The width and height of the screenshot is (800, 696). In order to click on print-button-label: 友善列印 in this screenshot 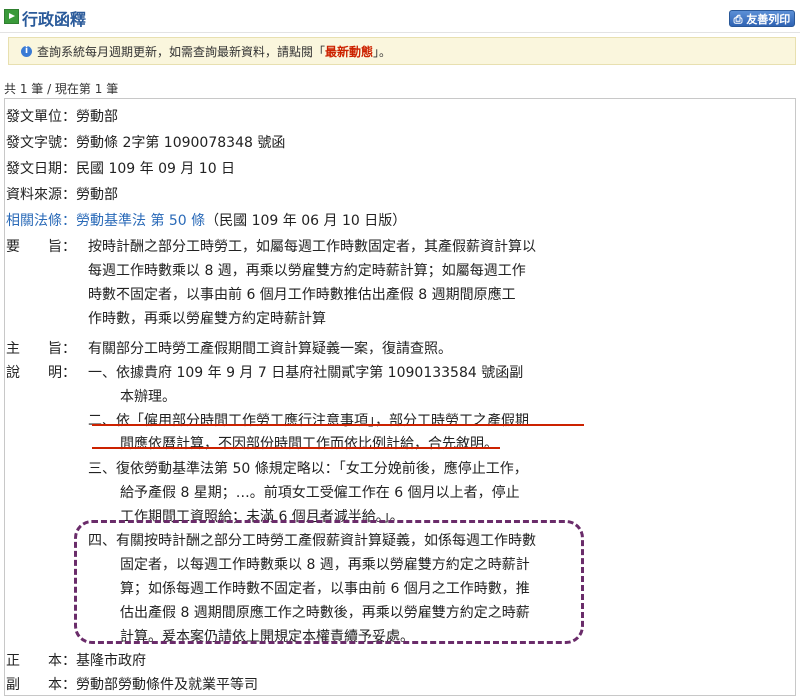, I will do `click(768, 19)`.